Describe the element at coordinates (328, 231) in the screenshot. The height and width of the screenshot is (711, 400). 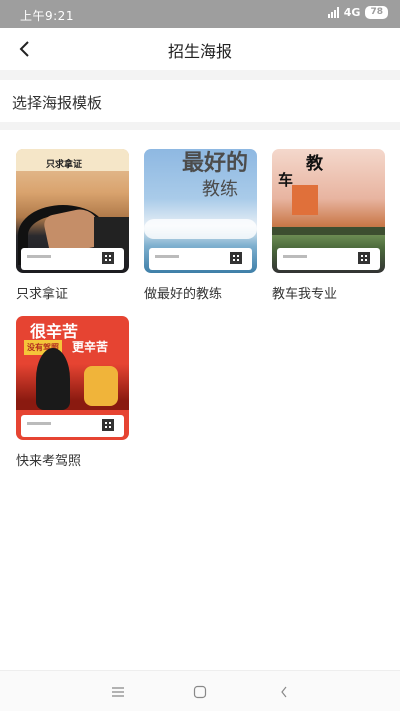
I see `trees-image` at that location.